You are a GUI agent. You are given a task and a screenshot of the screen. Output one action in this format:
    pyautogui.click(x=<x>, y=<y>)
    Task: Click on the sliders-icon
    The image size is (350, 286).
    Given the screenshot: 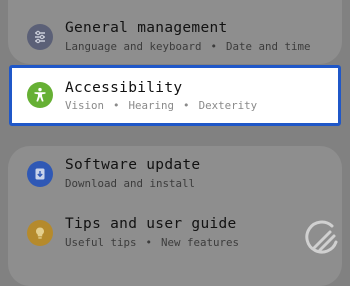 What is the action you would take?
    pyautogui.click(x=40, y=37)
    